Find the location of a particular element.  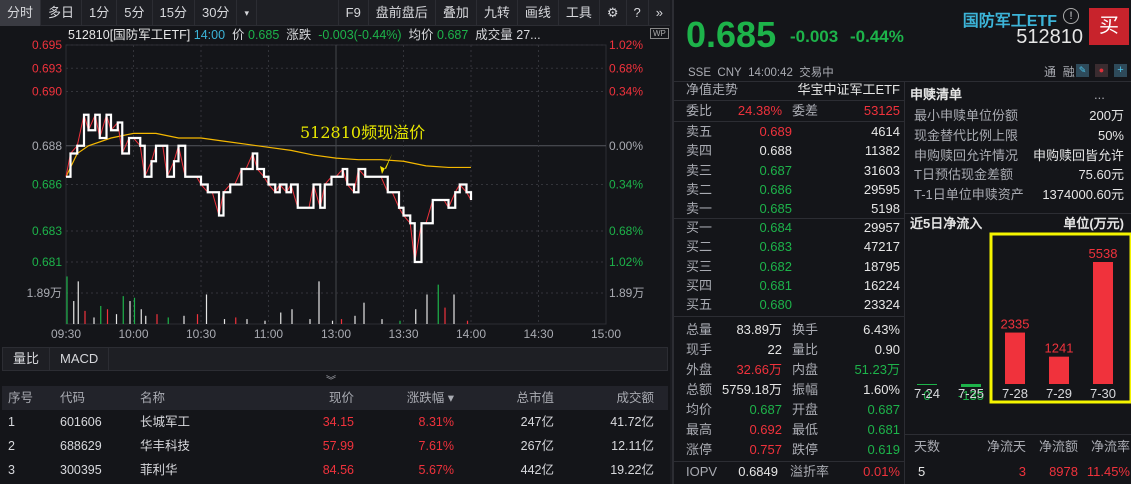

currency: CNY is located at coordinates (729, 73).